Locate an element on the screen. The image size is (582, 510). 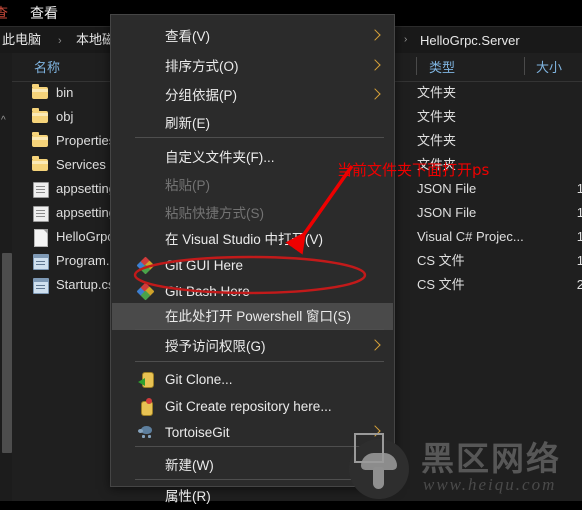
menu-item-label: 属性(R) is located at coordinates (188, 496).